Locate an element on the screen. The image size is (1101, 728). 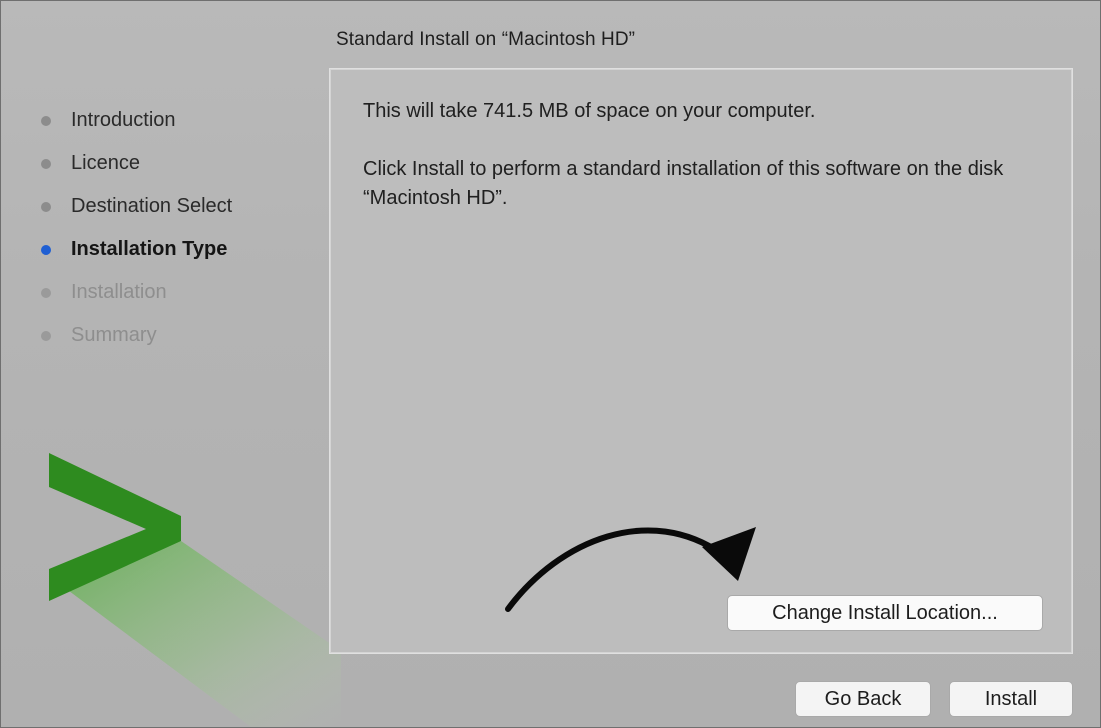
step-label: Introduction is located at coordinates (123, 120).